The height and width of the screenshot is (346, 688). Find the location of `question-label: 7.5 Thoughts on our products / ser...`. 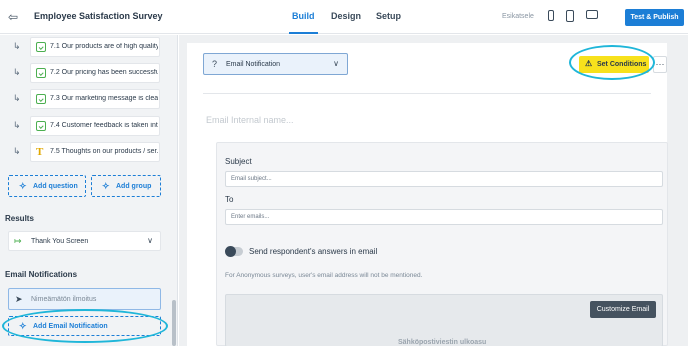

question-label: 7.5 Thoughts on our products / ser... is located at coordinates (104, 151).